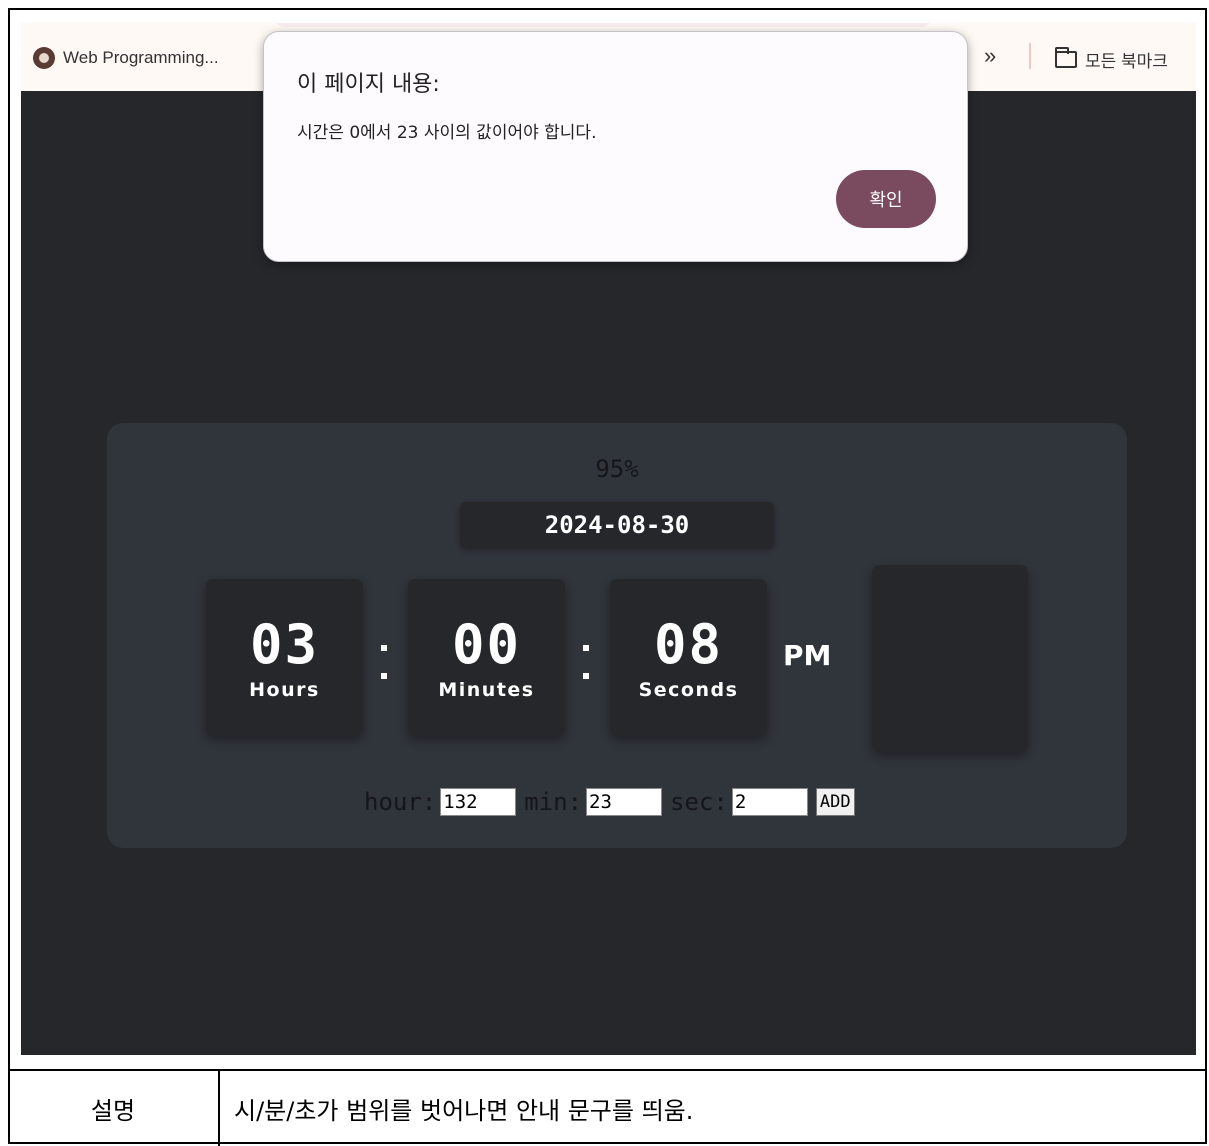 This screenshot has height=1146, width=1209. I want to click on ampm-indicator: PM, so click(807, 655).